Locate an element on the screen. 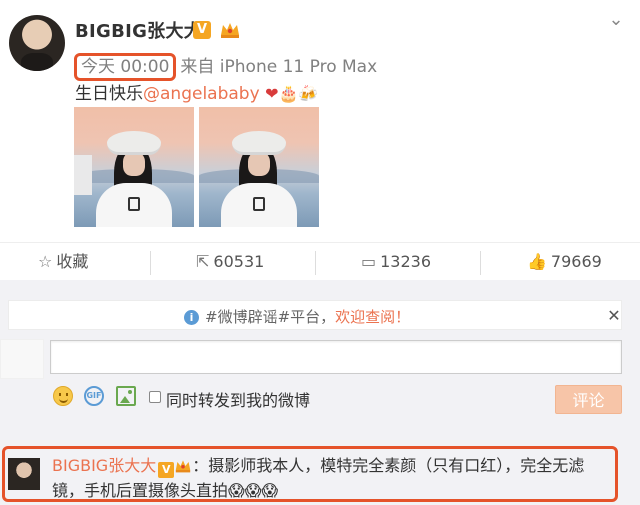  post-meta: 今天 00:00 来自 iPhone 11 Pro Max is located at coordinates (225, 66).